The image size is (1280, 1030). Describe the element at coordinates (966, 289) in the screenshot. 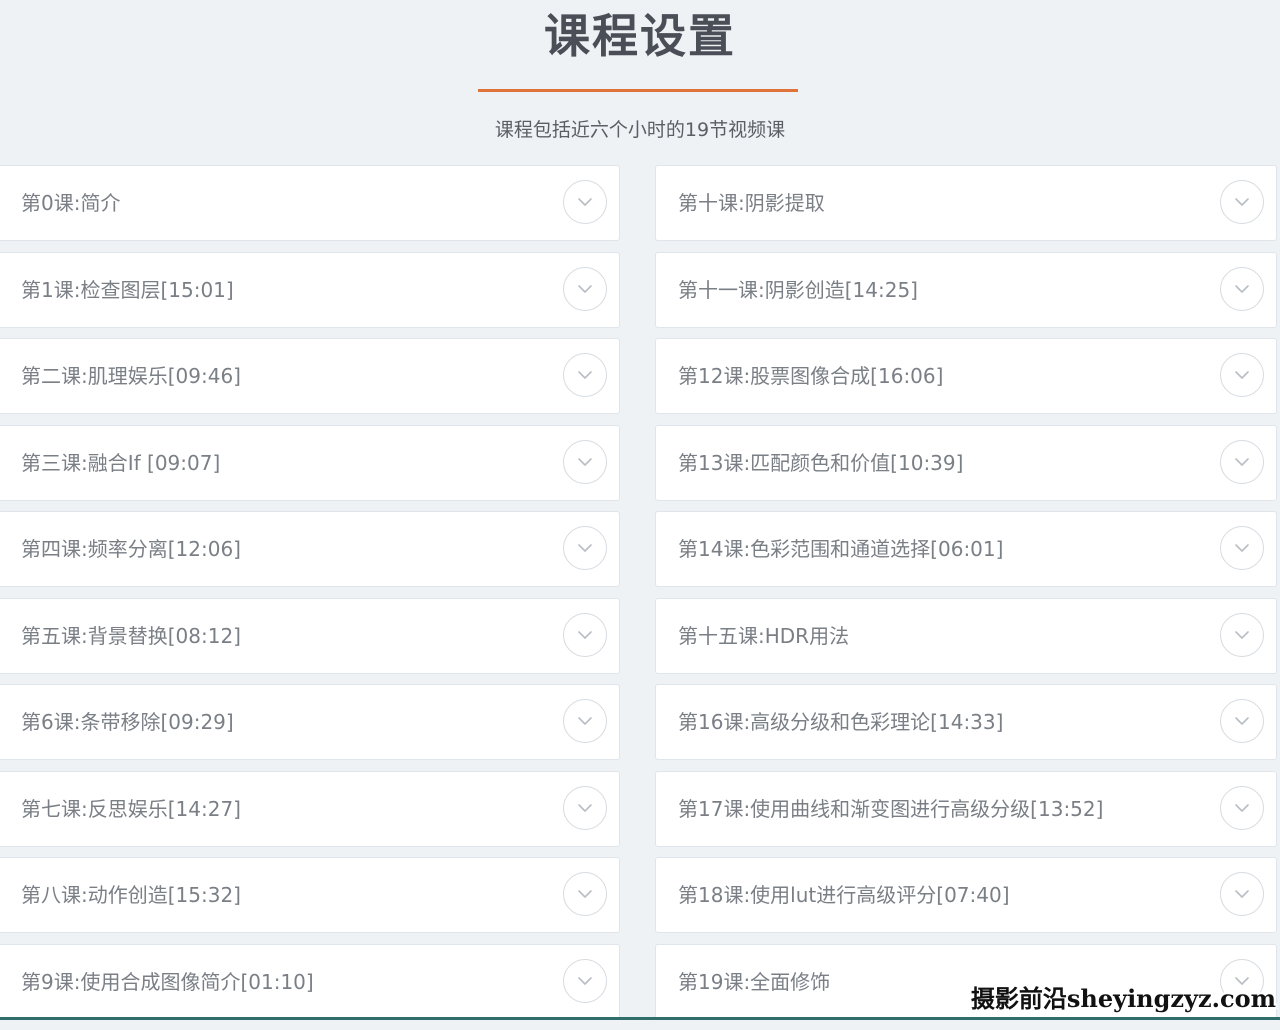

I see `lesson-item: 第十一课:阴影创造[14:25]` at that location.